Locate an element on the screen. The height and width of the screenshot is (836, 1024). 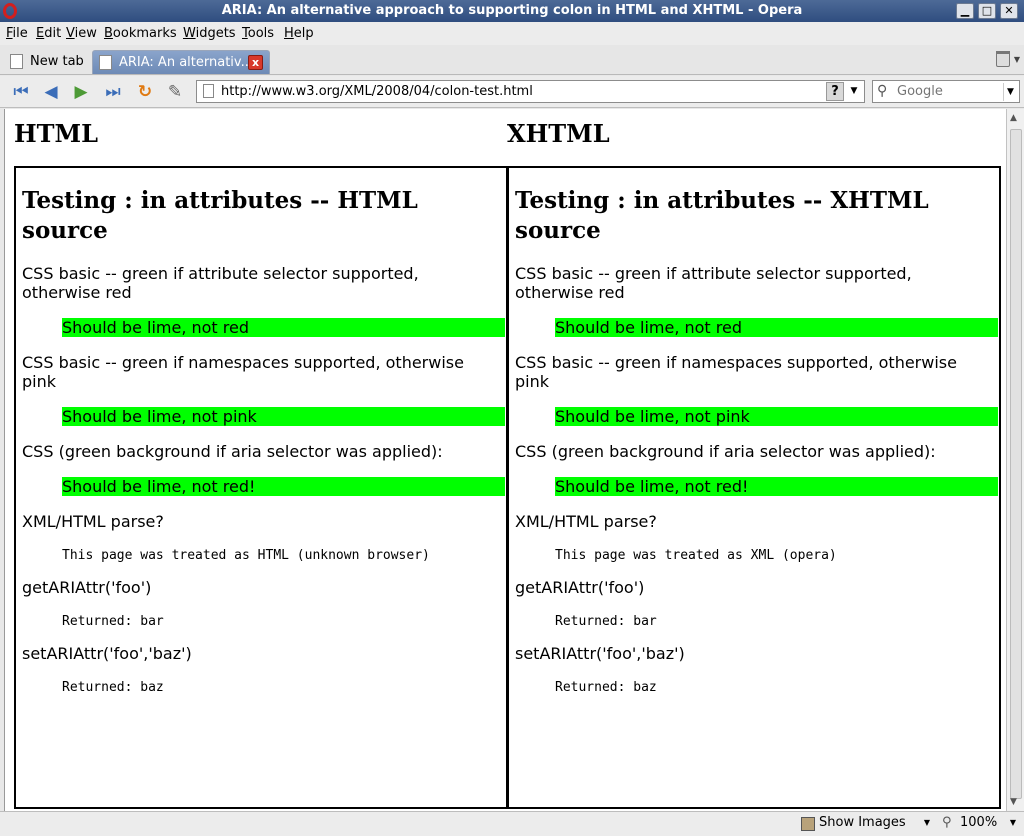
show-images-button: Show Images ▼ is located at coordinates (867, 824).